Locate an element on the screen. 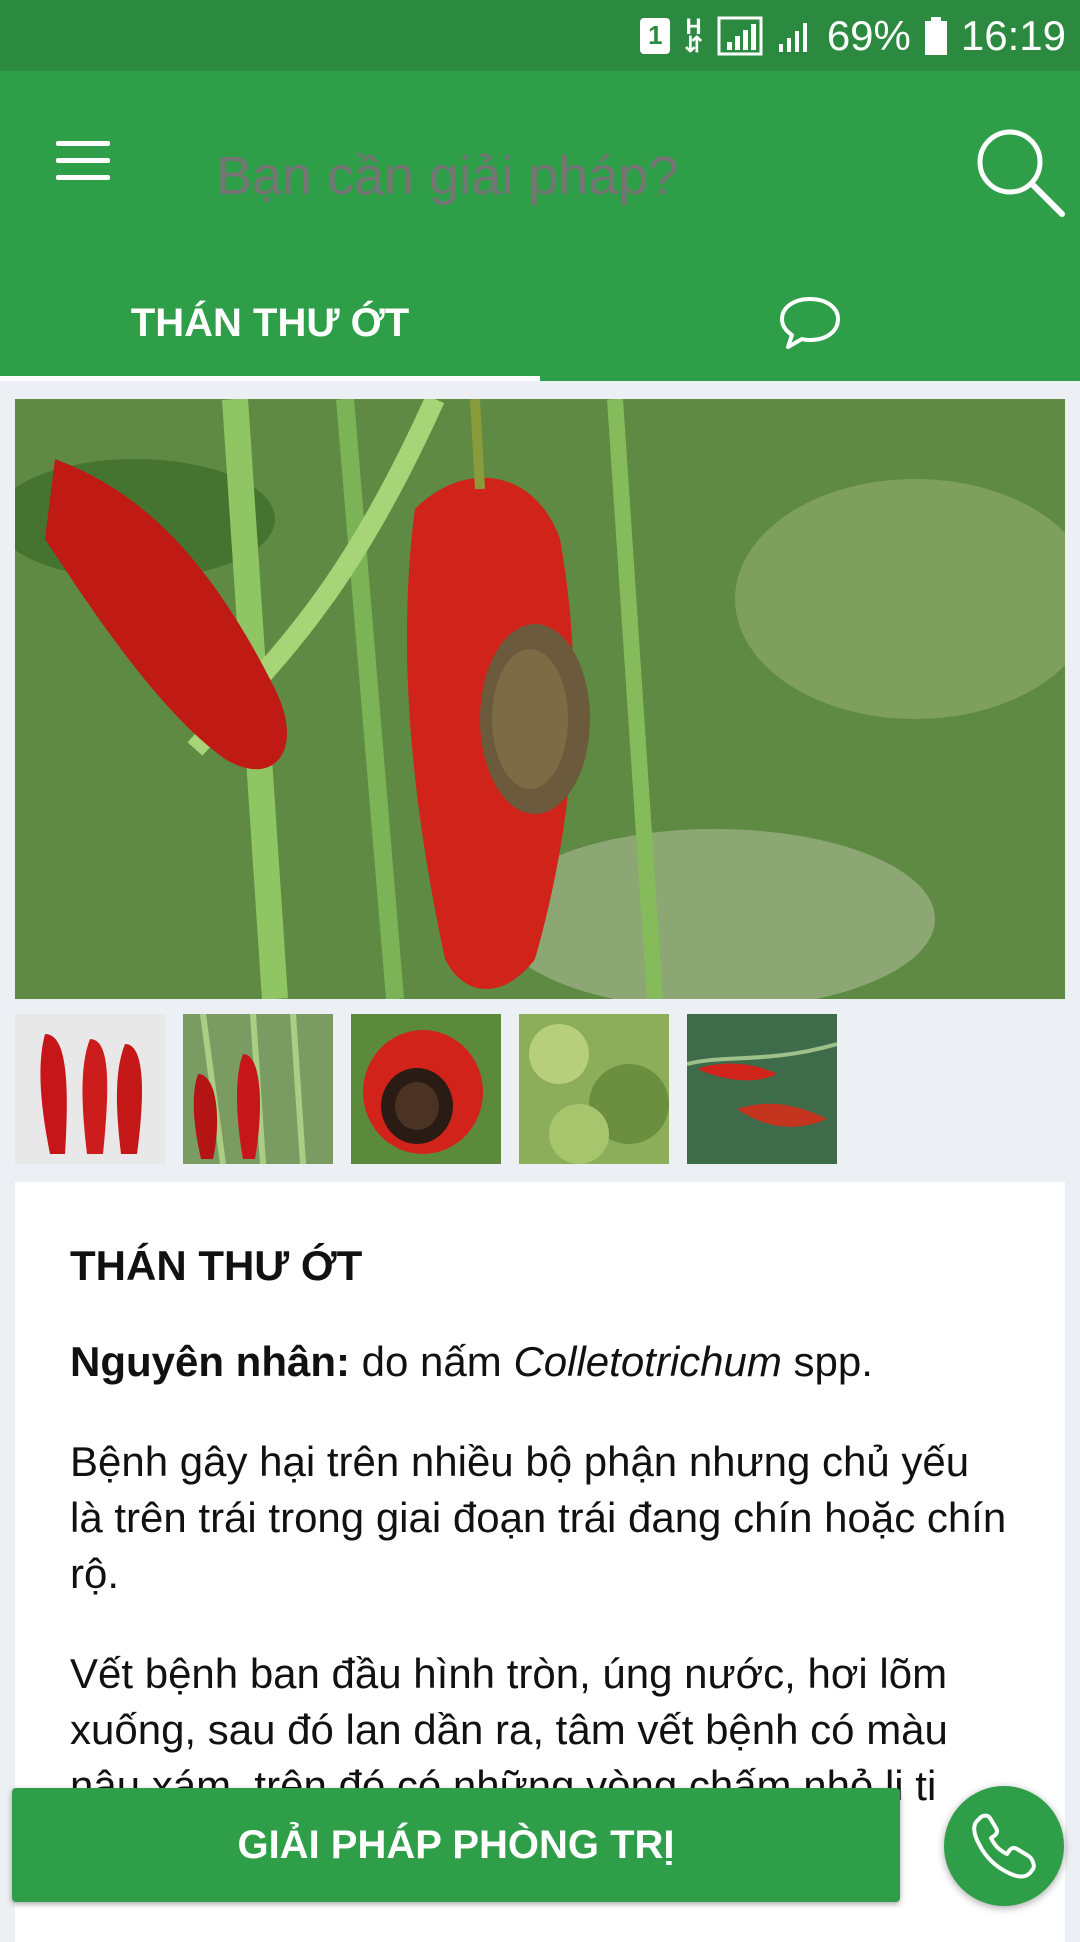 The image size is (1080, 1942). call-button is located at coordinates (1004, 1846).